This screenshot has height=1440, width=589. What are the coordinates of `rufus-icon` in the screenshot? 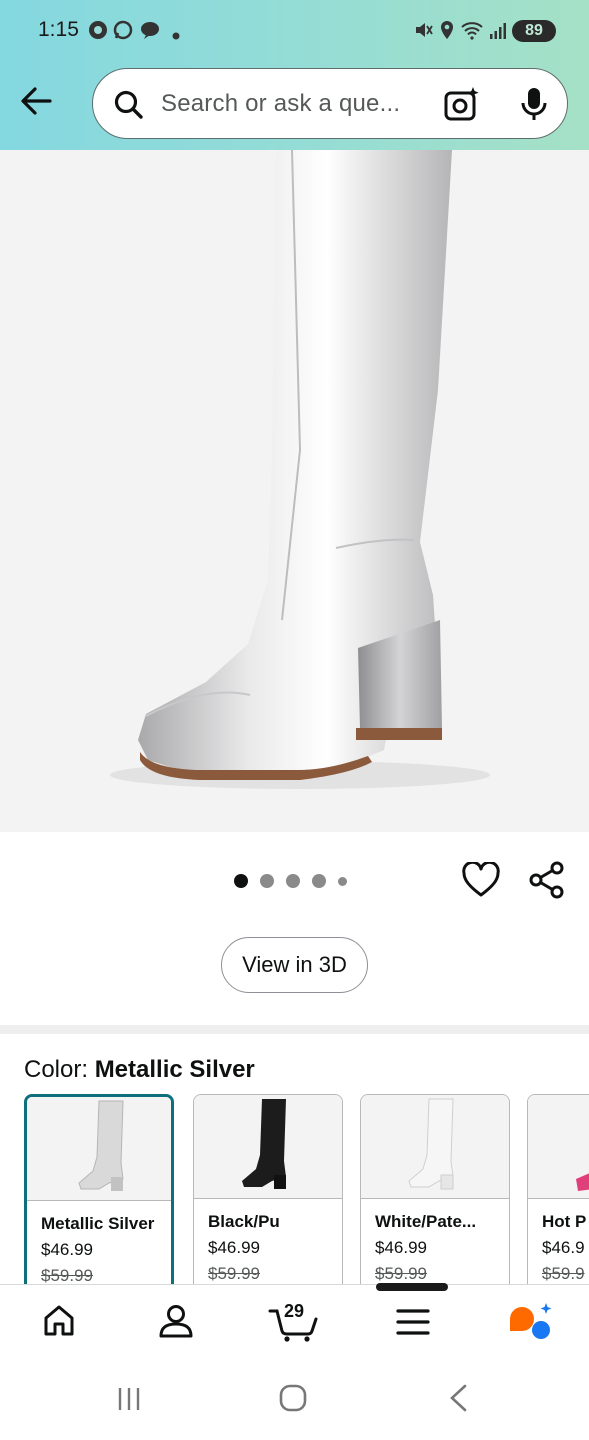 It's located at (530, 1324).